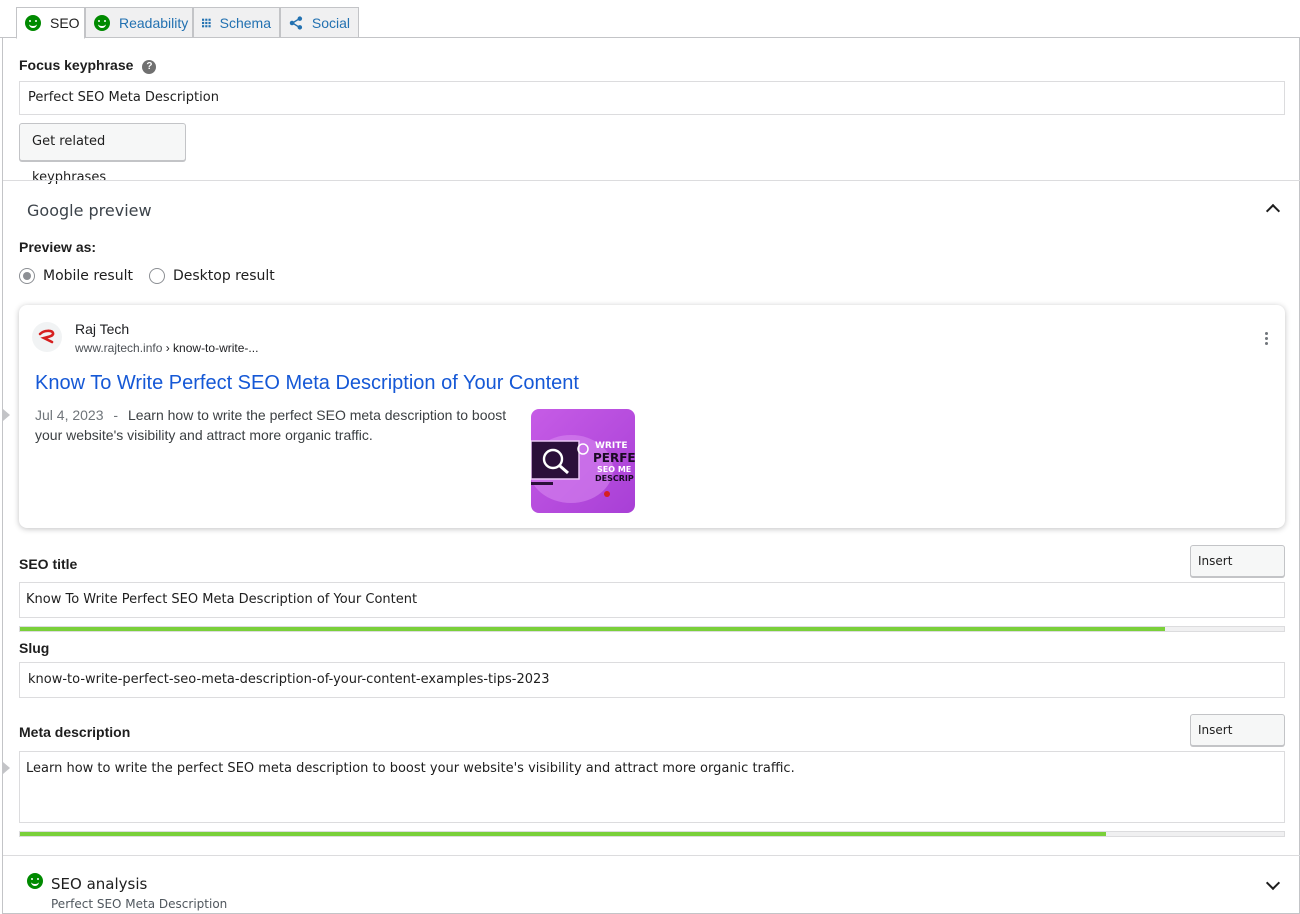  I want to click on more-options-icon, so click(1267, 339).